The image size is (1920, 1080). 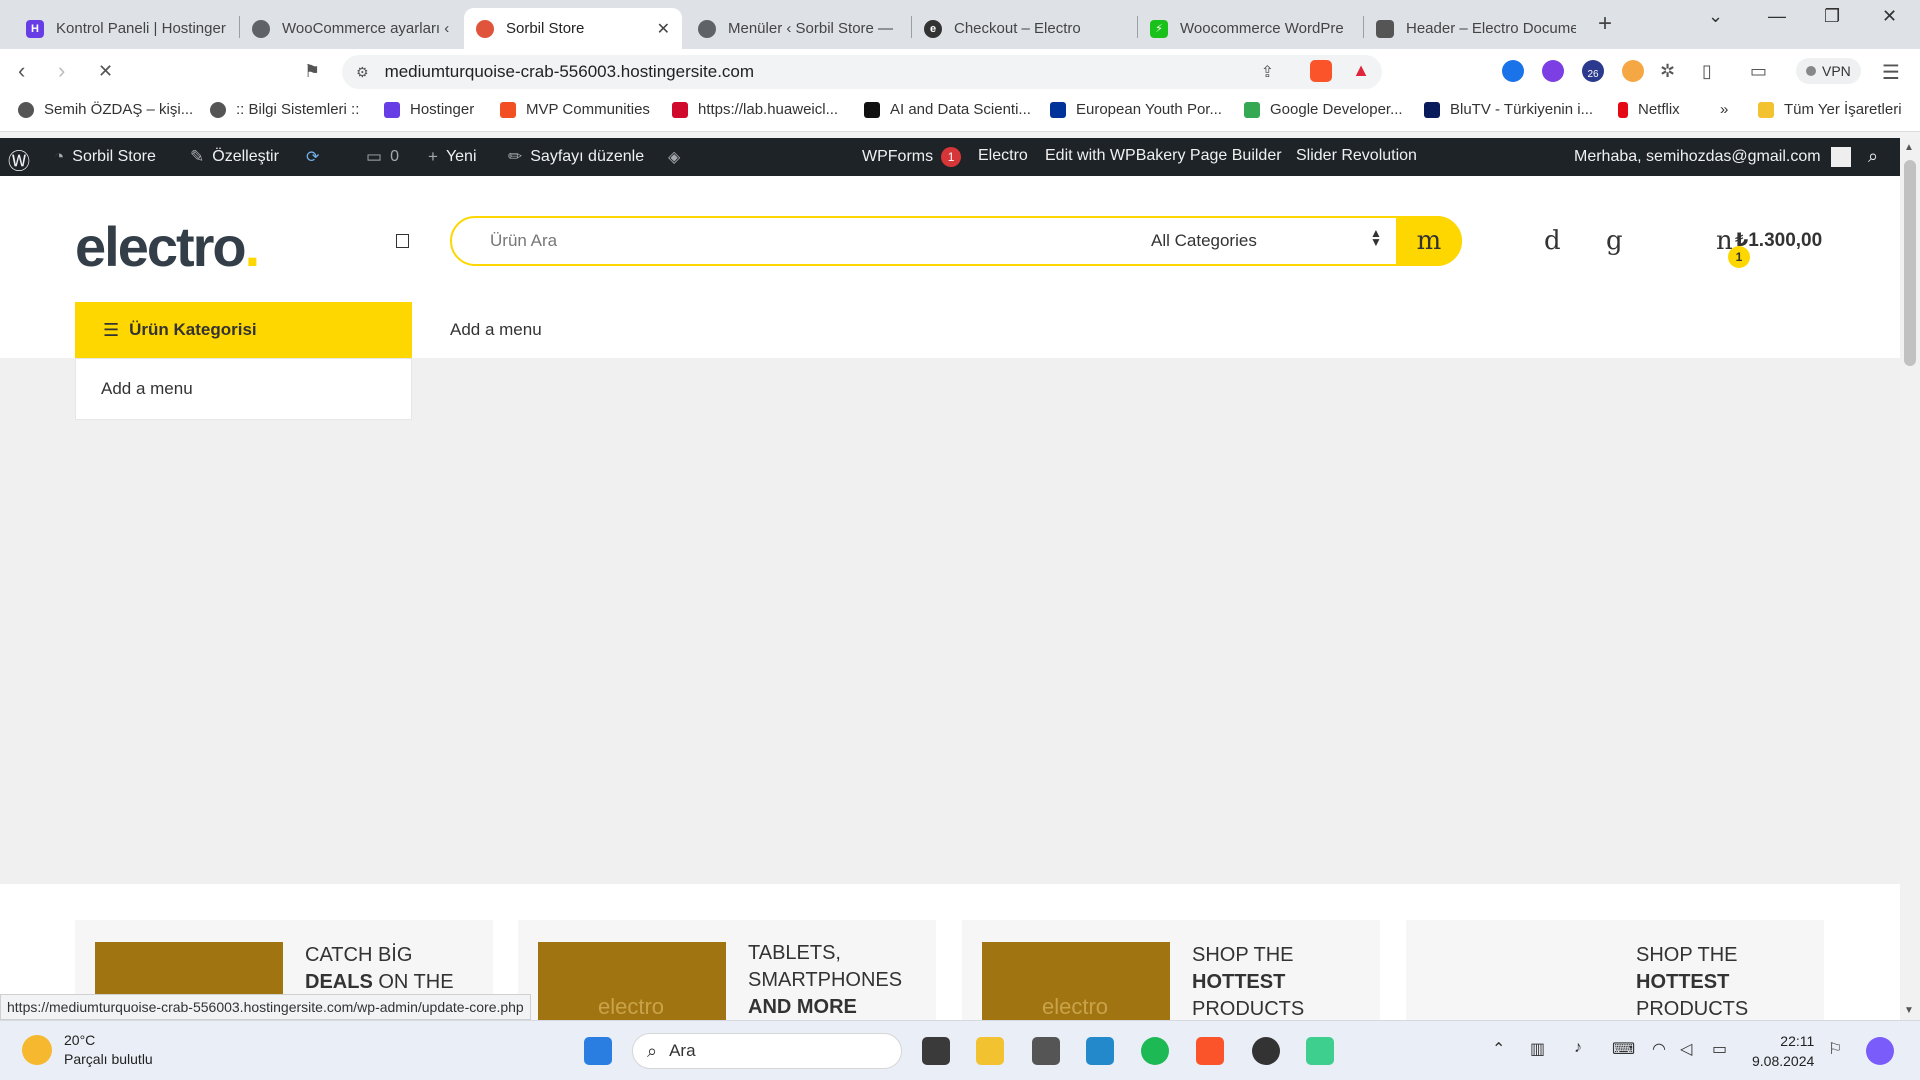 What do you see at coordinates (674, 157) in the screenshot?
I see `plugin-diamond-icon: ◈` at bounding box center [674, 157].